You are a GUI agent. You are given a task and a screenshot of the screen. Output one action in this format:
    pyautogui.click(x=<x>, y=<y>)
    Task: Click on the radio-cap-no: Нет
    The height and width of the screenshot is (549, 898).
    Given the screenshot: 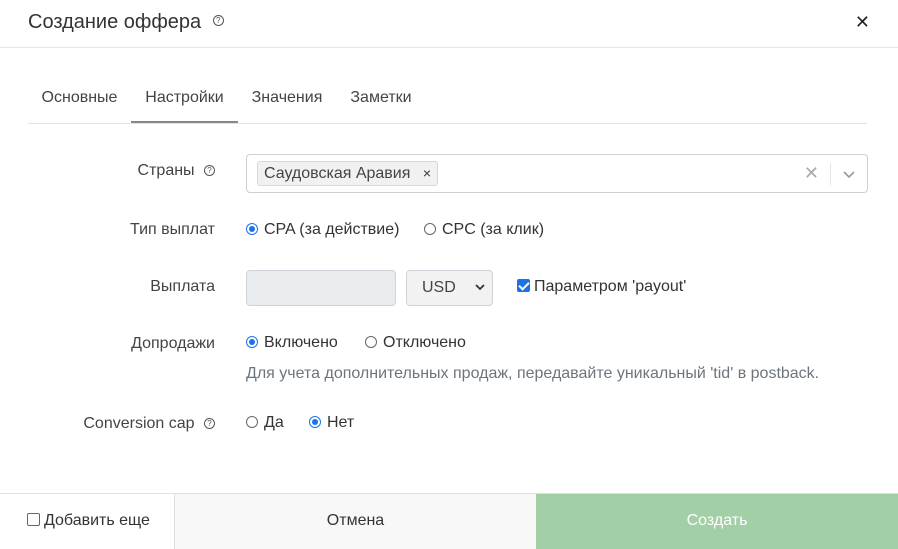 What is the action you would take?
    pyautogui.click(x=331, y=423)
    